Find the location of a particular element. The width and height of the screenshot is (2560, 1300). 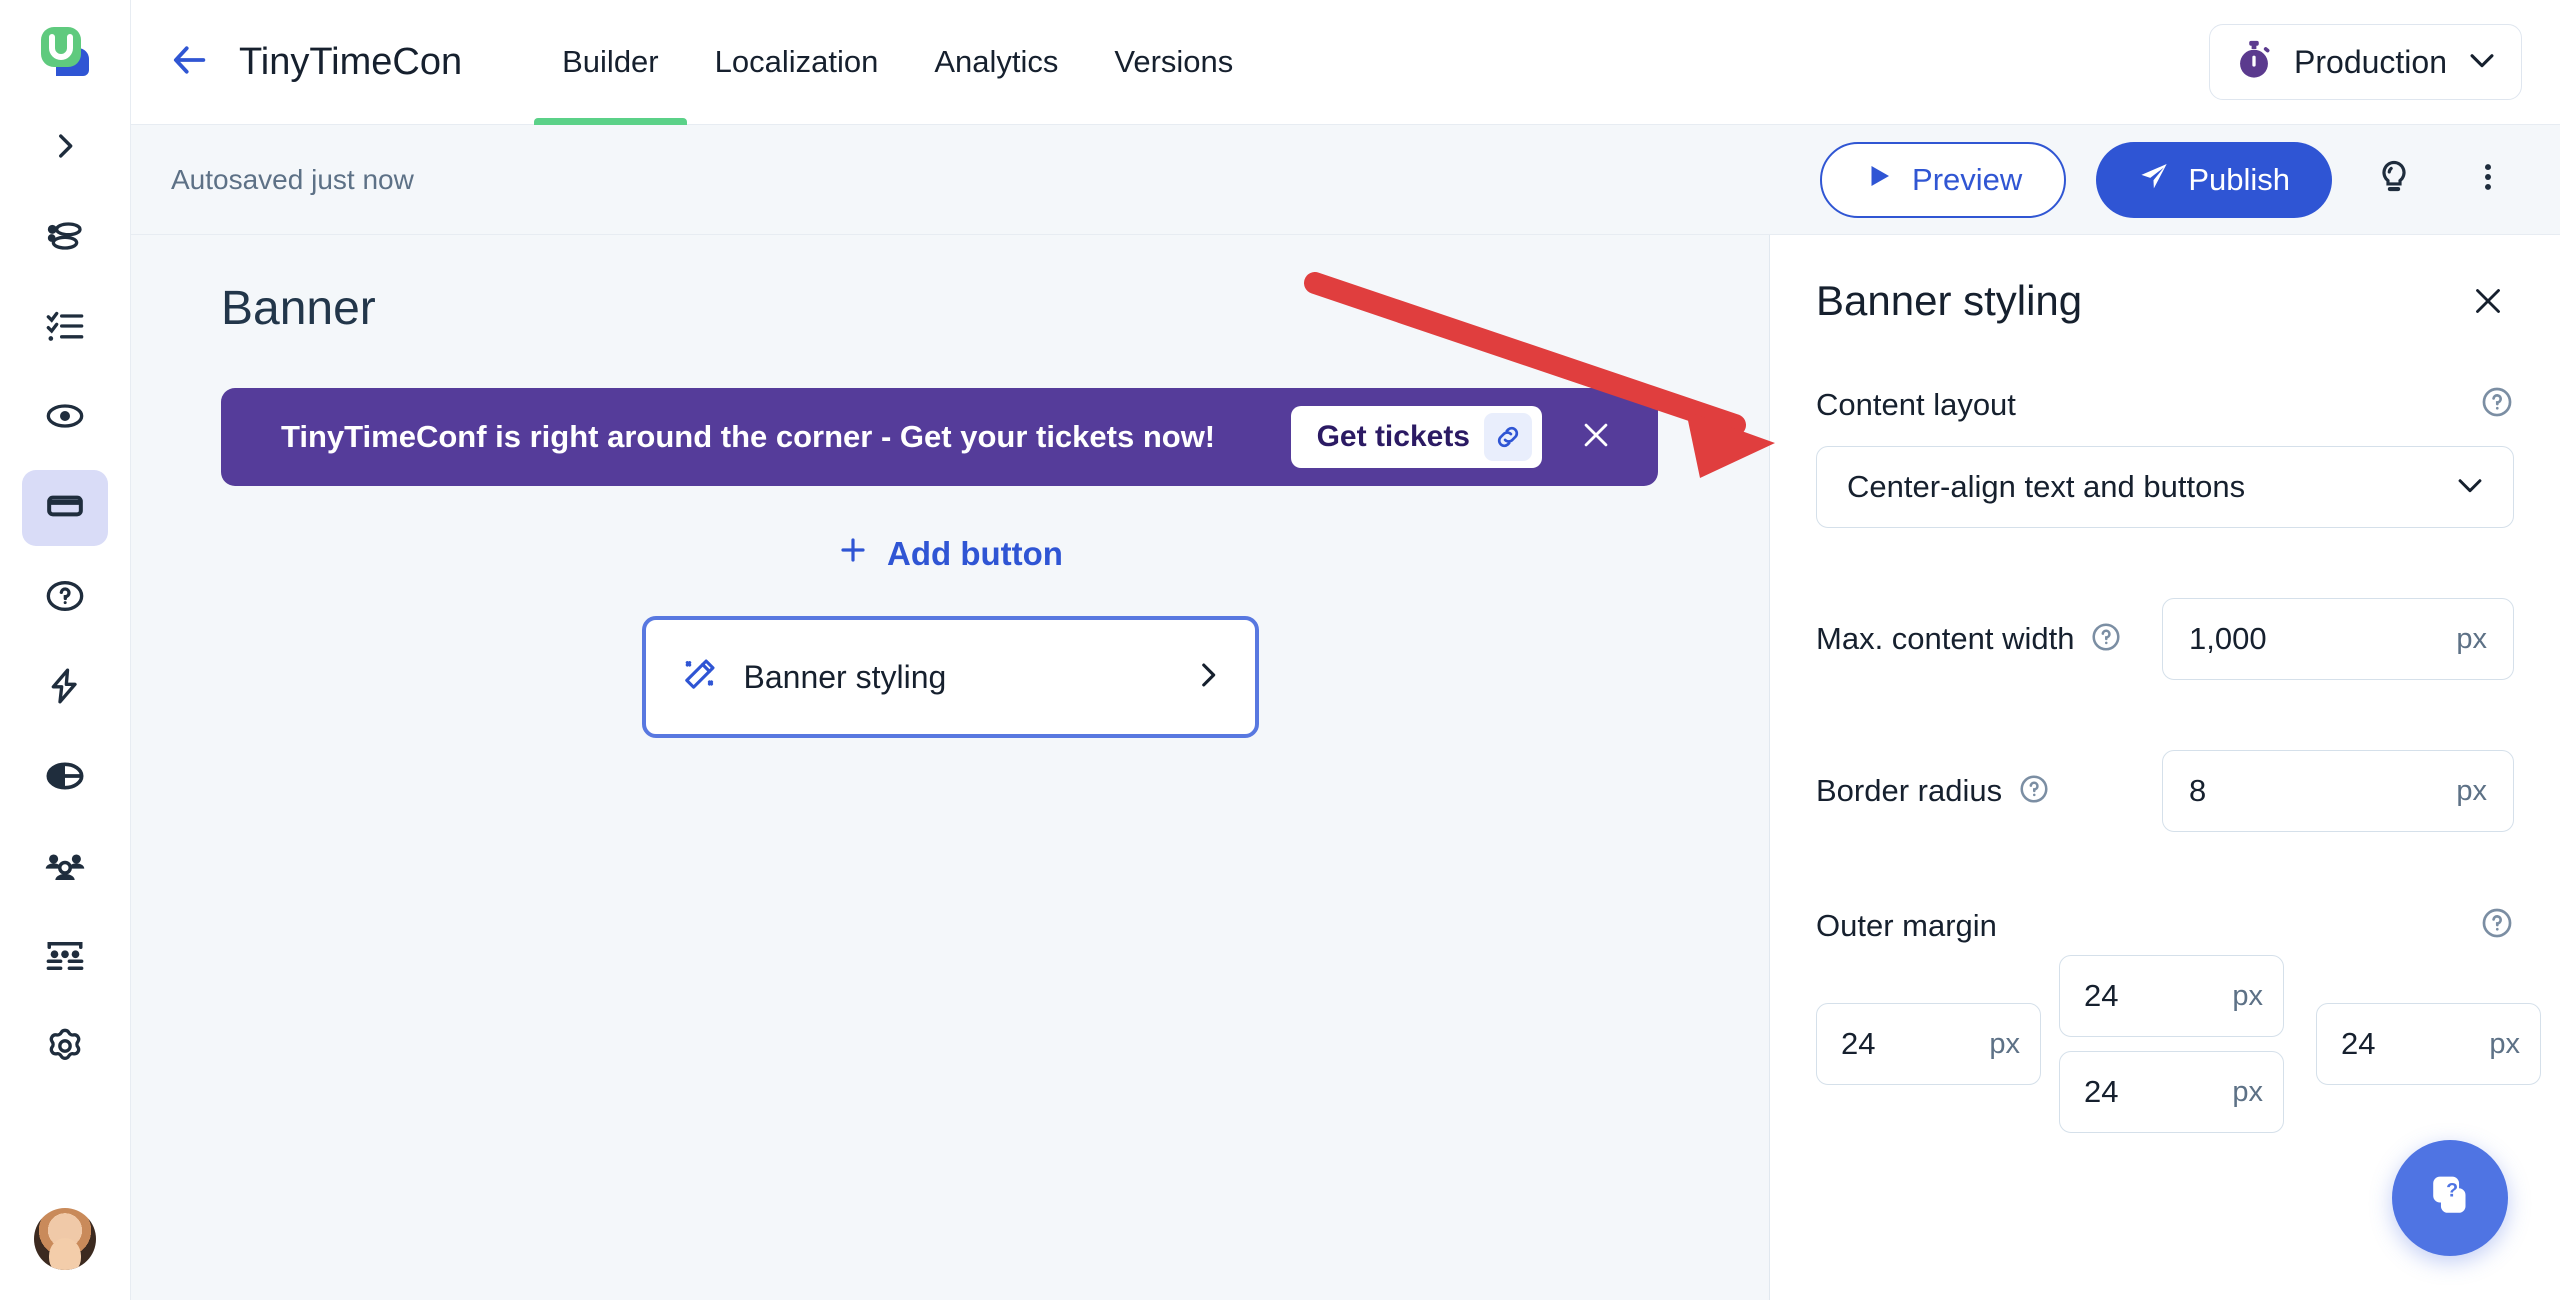

sidebar-item-automation is located at coordinates (65, 688).